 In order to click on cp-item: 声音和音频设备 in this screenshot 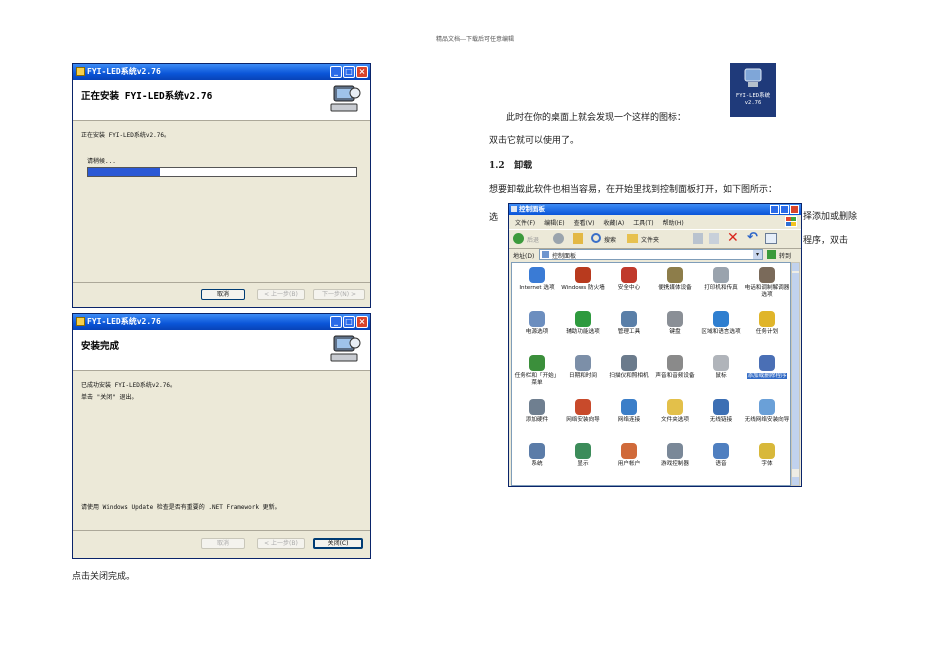, I will do `click(675, 367)`.